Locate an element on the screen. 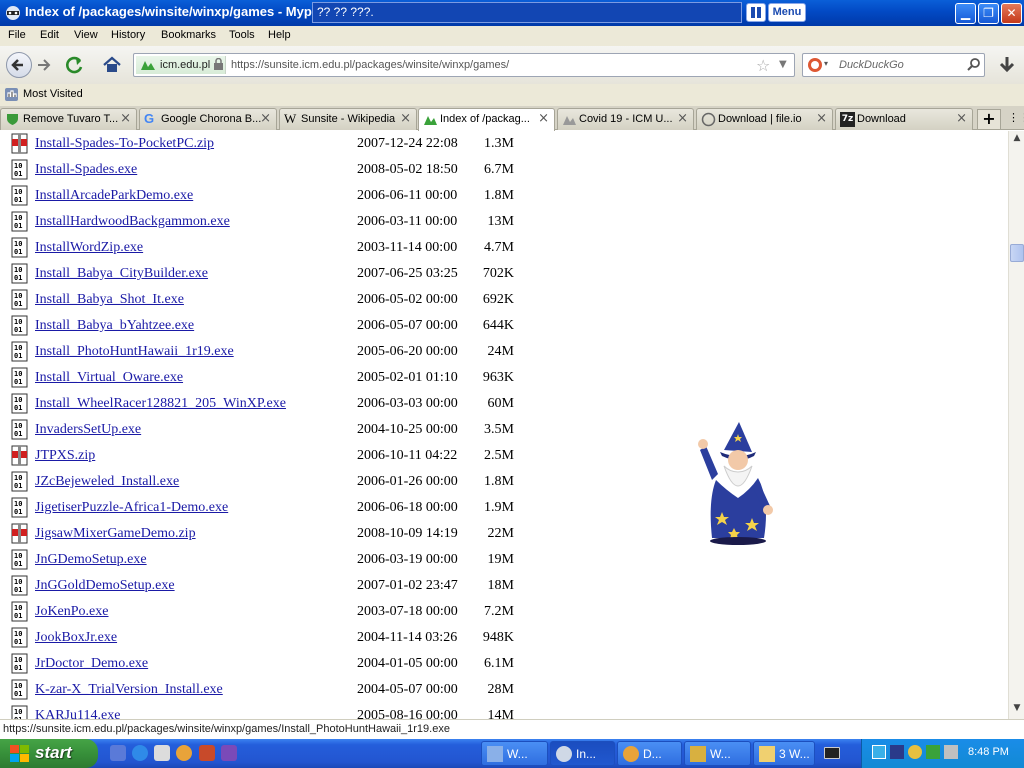 The width and height of the screenshot is (1024, 768). menu-help: Help is located at coordinates (279, 35).